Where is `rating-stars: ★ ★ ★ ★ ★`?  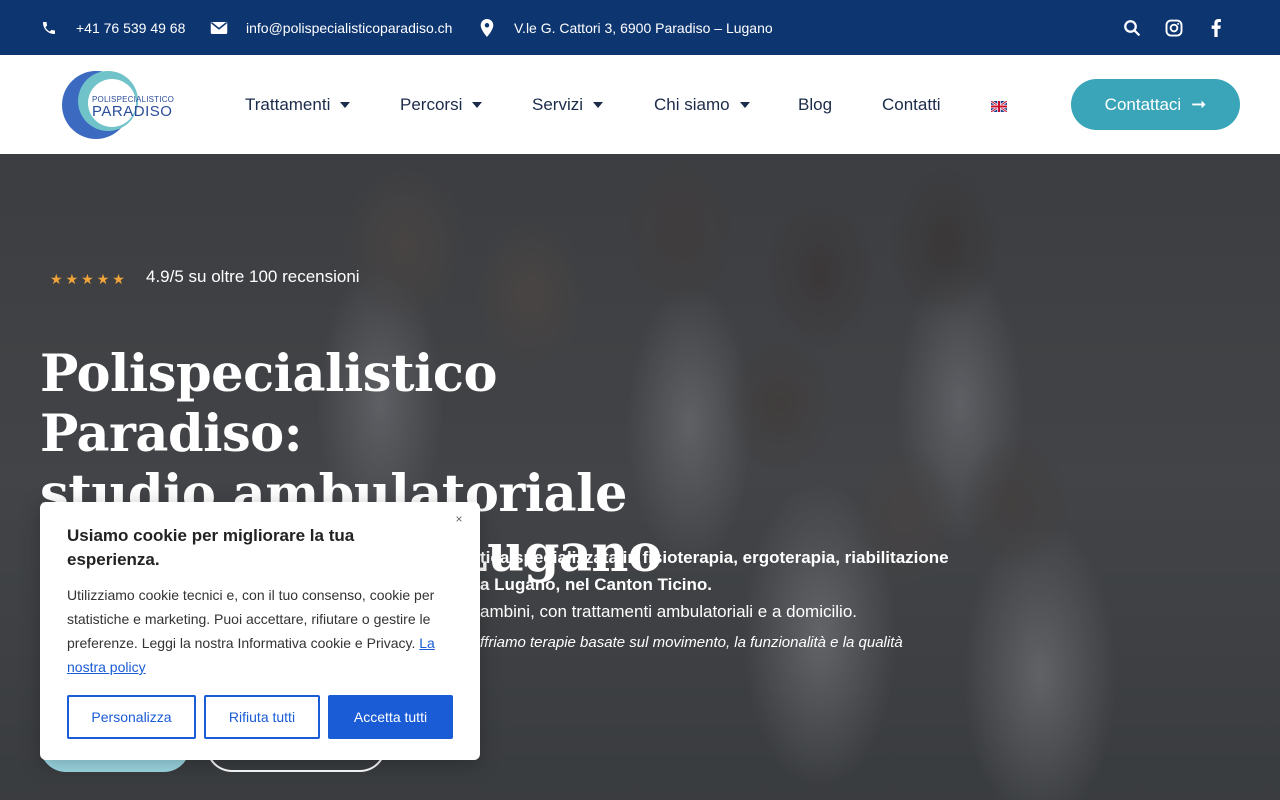
rating-stars: ★ ★ ★ ★ ★ is located at coordinates (87, 279).